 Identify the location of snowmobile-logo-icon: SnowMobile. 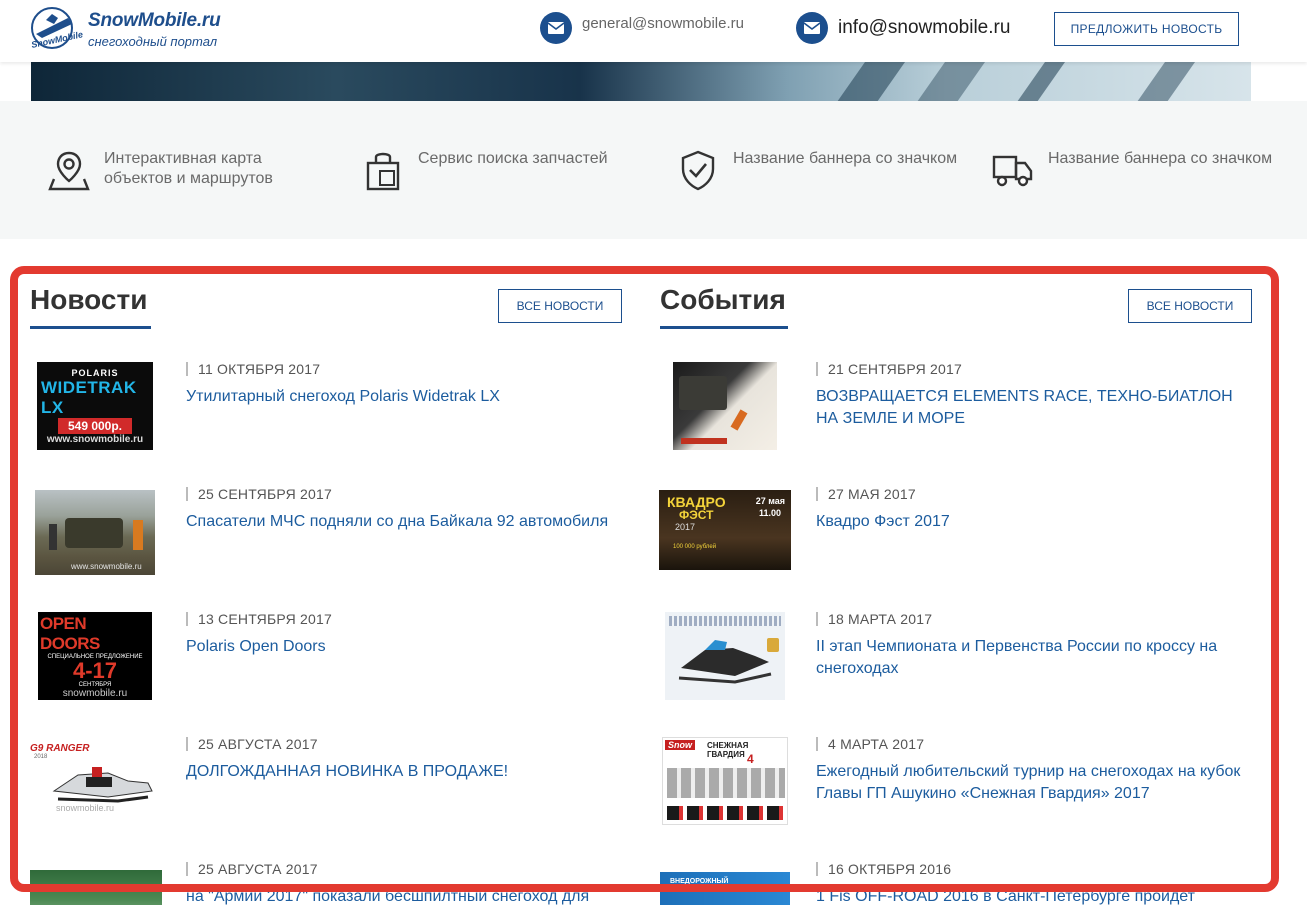
(57, 28).